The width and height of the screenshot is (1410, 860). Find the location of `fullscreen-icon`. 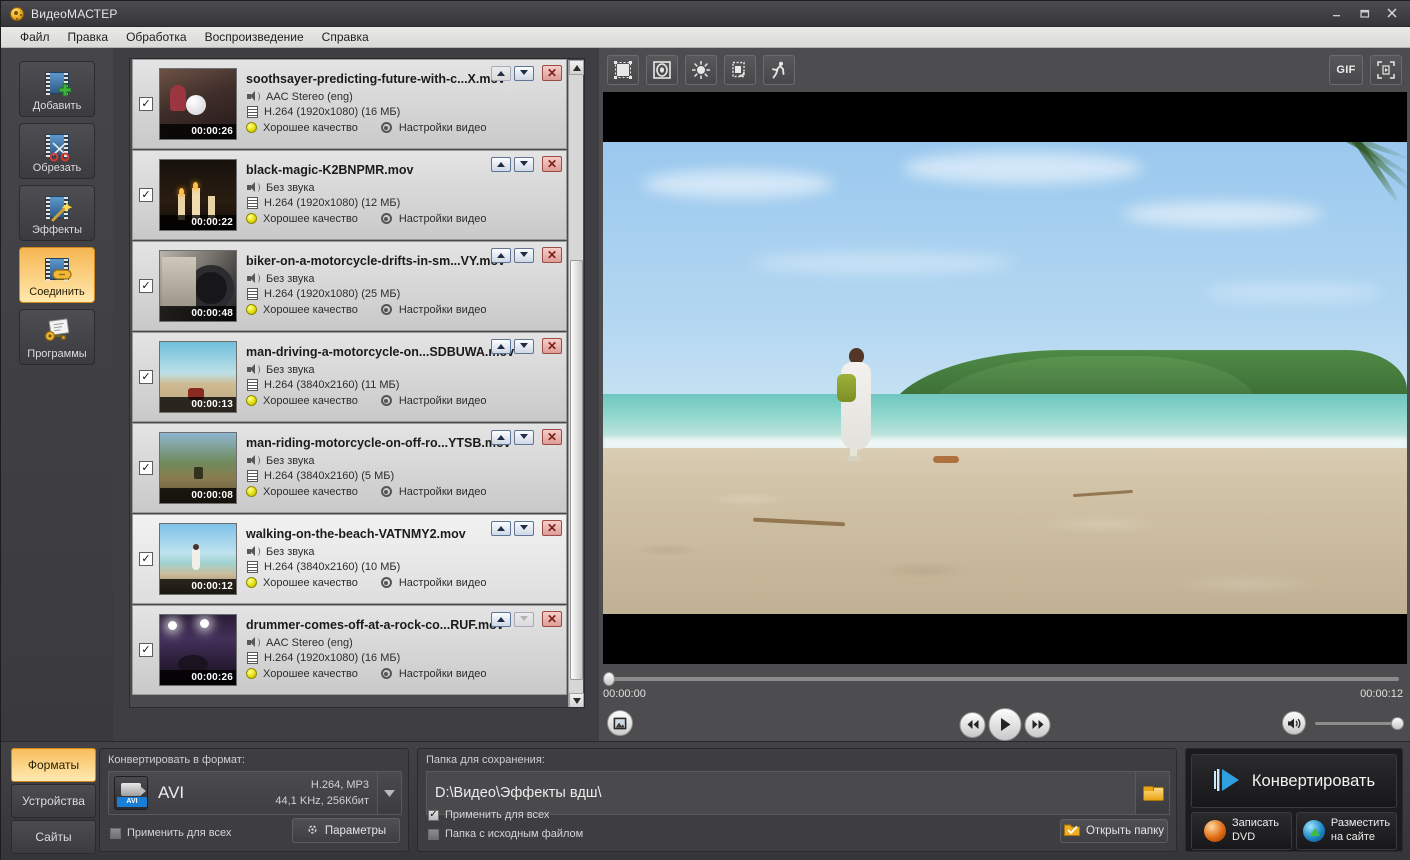

fullscreen-icon is located at coordinates (1386, 70).